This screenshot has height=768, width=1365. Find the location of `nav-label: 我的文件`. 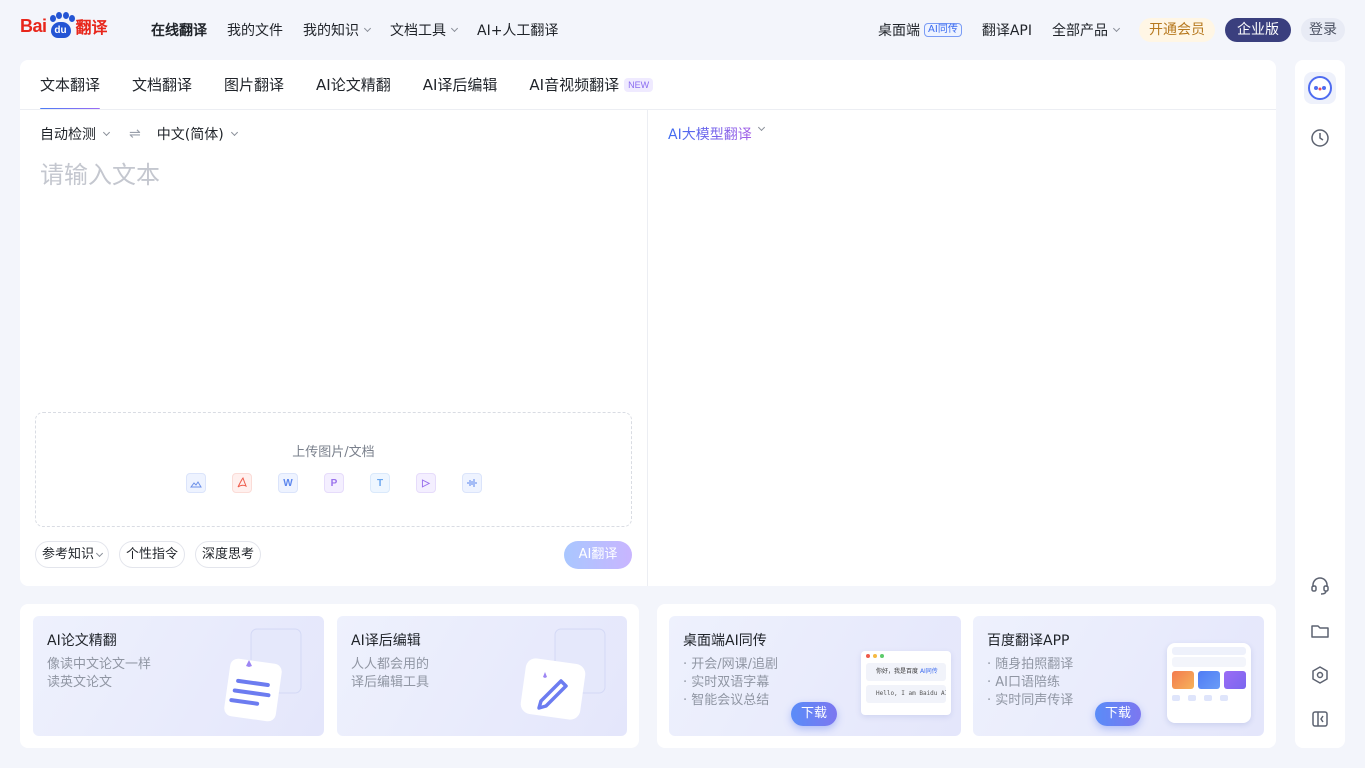

nav-label: 我的文件 is located at coordinates (255, 31).